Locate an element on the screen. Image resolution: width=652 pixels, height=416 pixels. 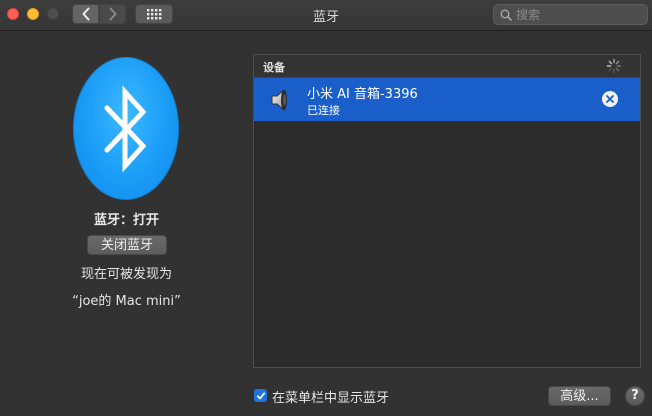
discoverable-label: 现在可被发现为 is located at coordinates (126, 274).